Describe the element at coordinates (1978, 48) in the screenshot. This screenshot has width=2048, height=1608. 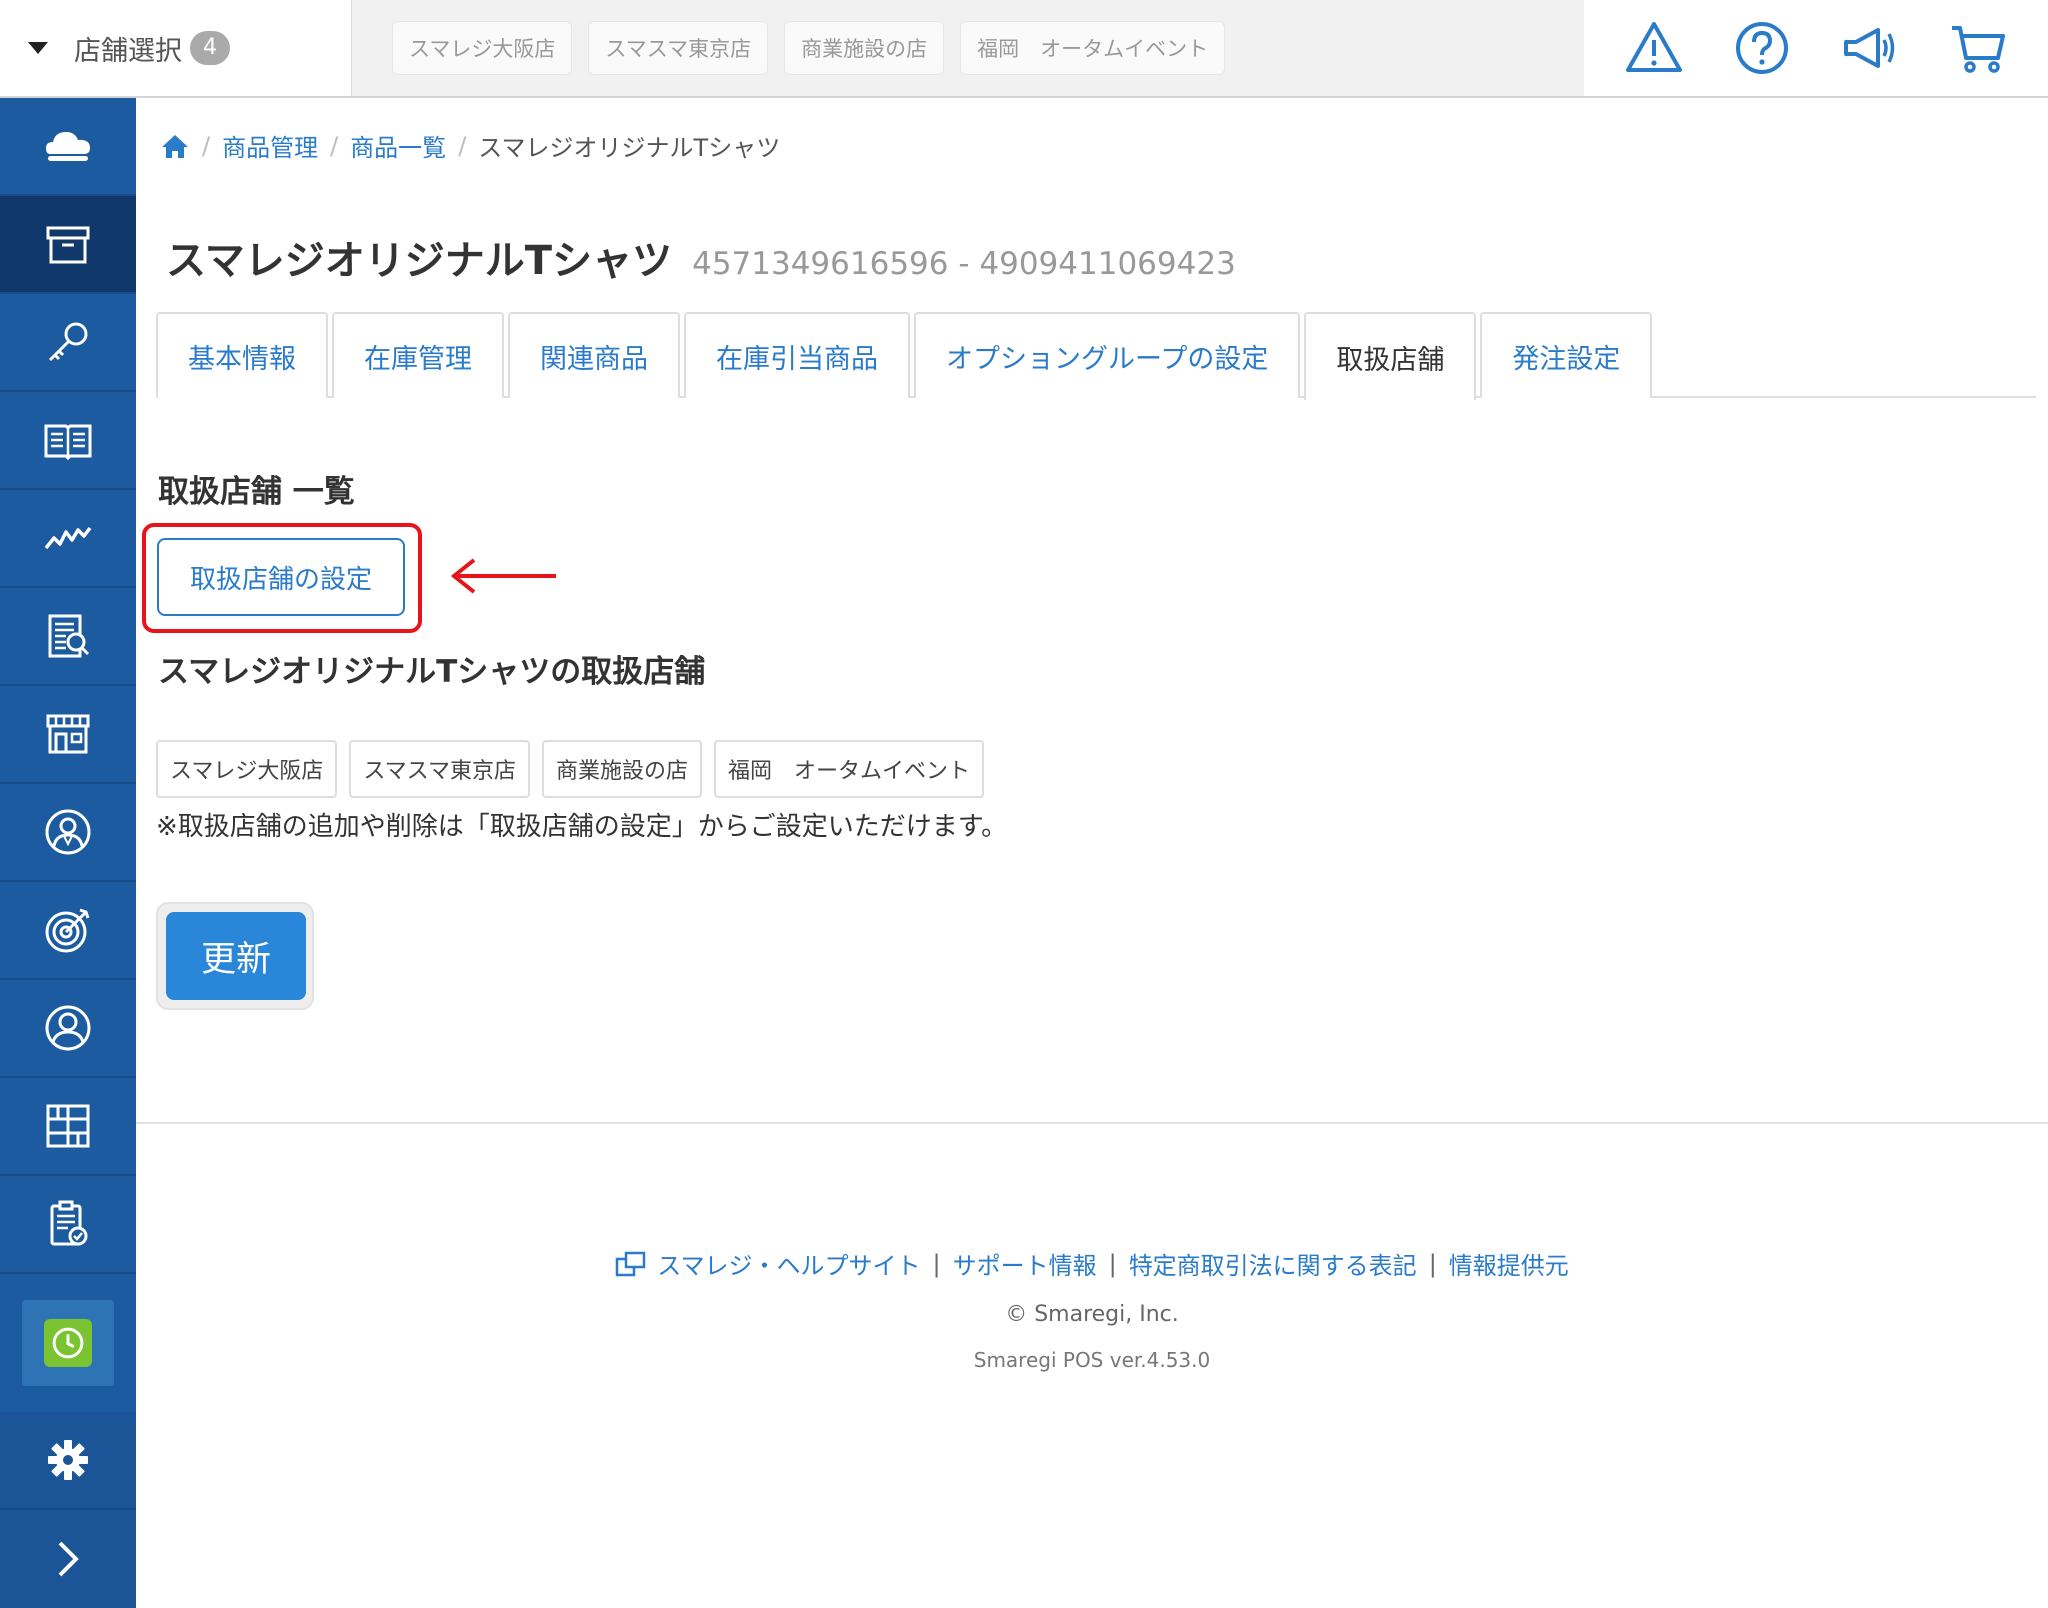
I see `cart-icon` at that location.